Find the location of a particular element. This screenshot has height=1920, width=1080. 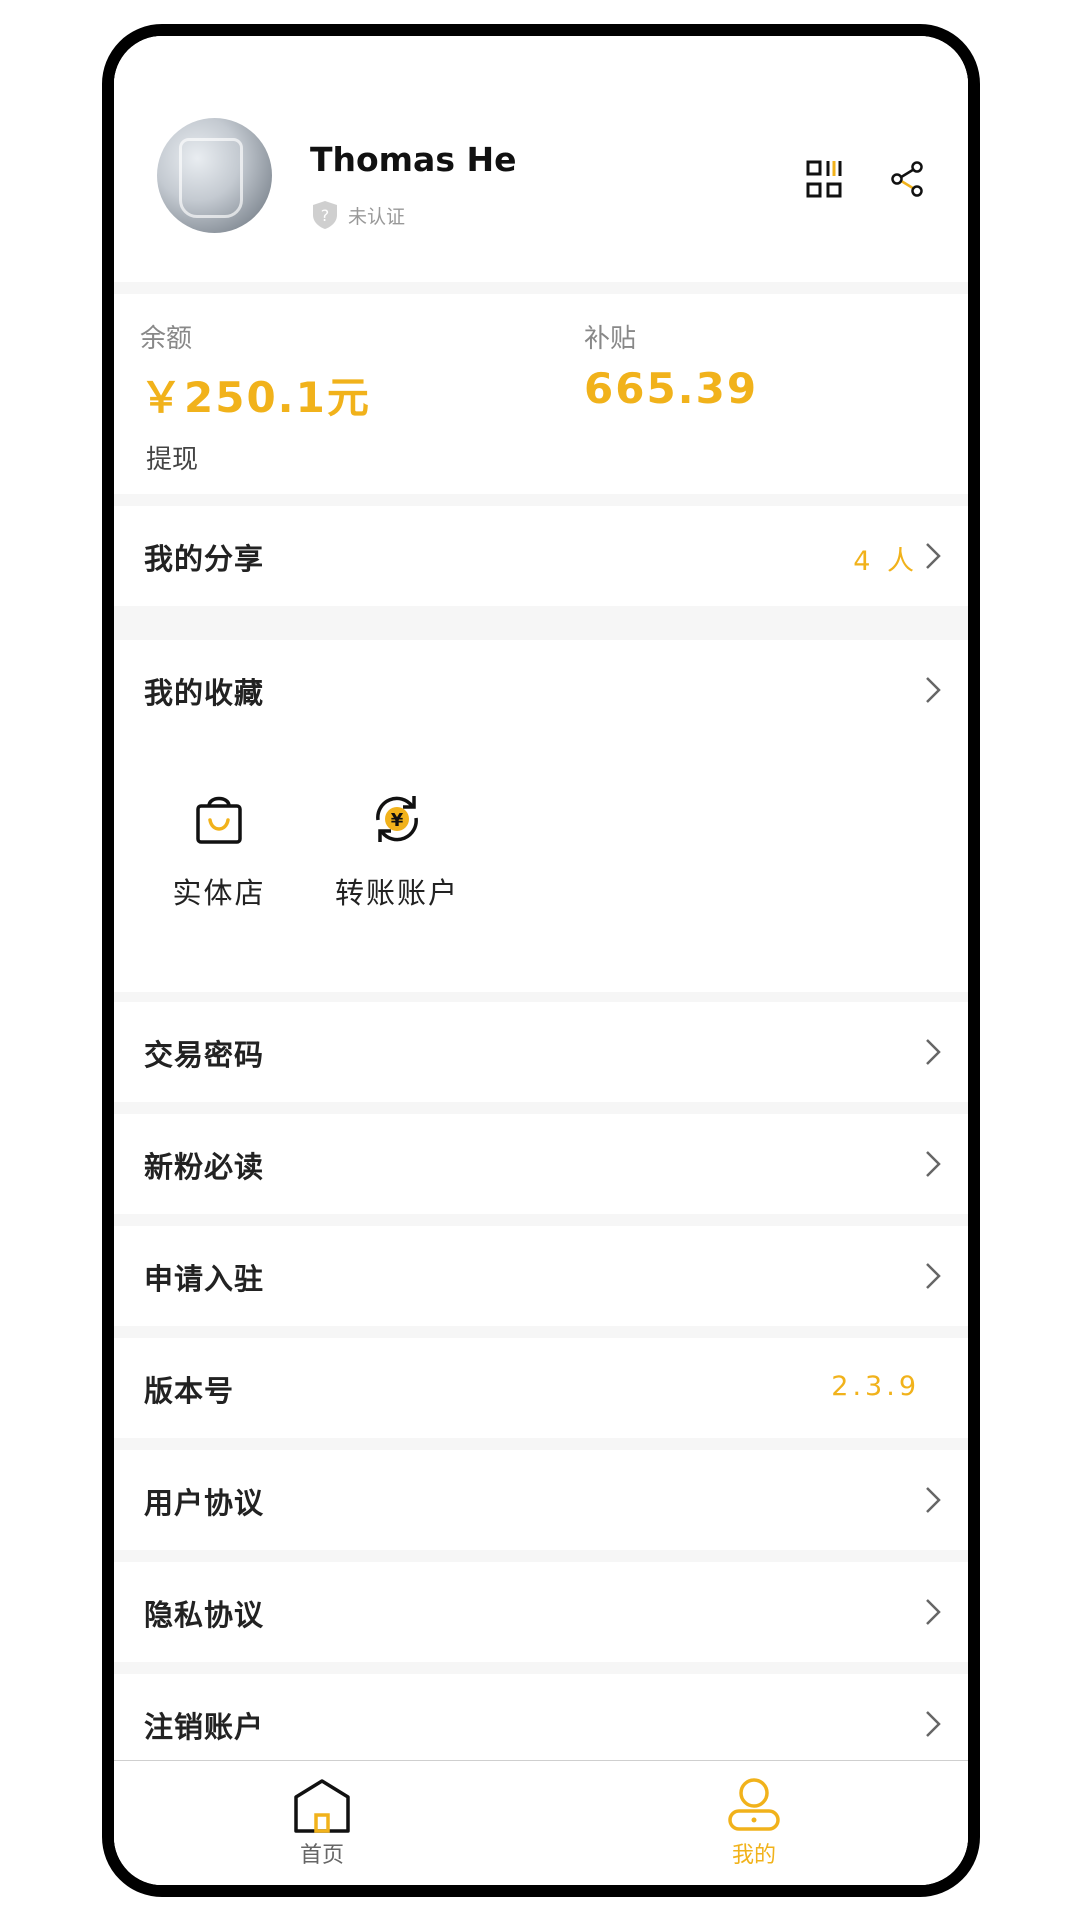

tab-label: 首页 is located at coordinates (321, 1855).